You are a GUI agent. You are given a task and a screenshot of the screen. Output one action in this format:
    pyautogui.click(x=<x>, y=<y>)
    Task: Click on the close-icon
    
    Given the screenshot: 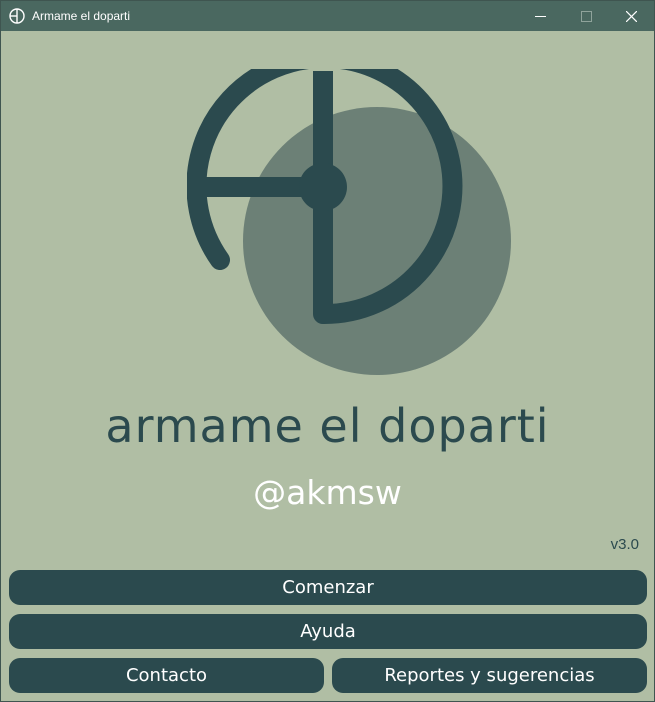 What is the action you would take?
    pyautogui.click(x=631, y=16)
    